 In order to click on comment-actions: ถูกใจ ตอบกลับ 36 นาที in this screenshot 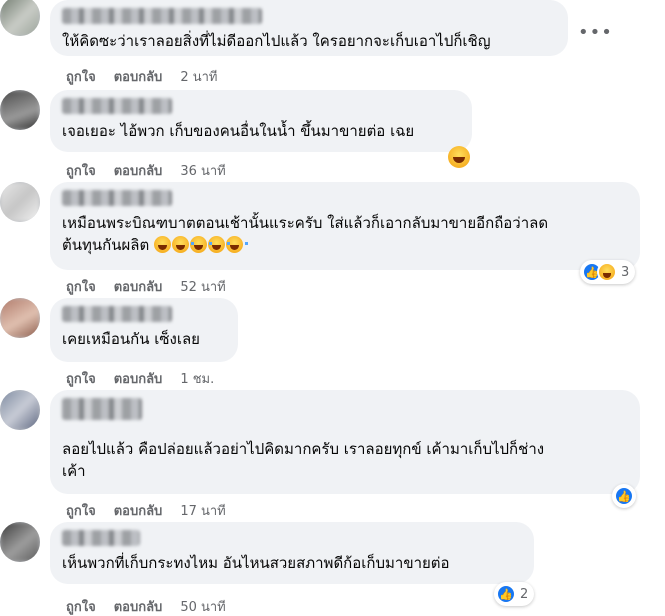, I will do `click(146, 170)`.